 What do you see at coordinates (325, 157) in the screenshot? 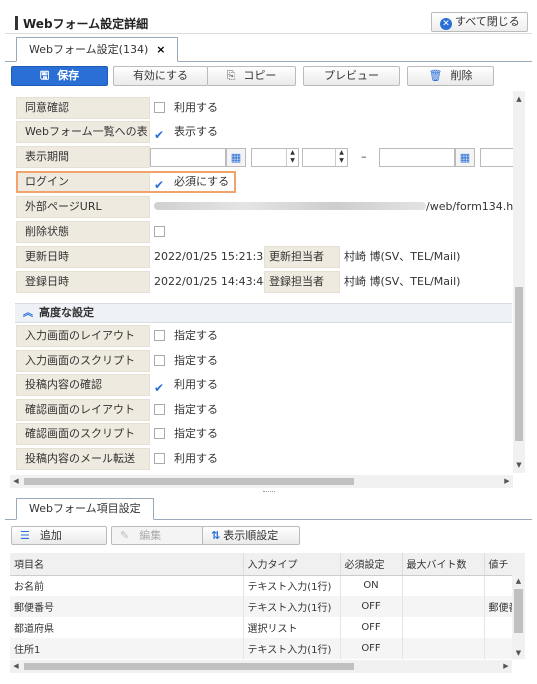
I see `period-start-minute-spinner: ▲ ▼` at bounding box center [325, 157].